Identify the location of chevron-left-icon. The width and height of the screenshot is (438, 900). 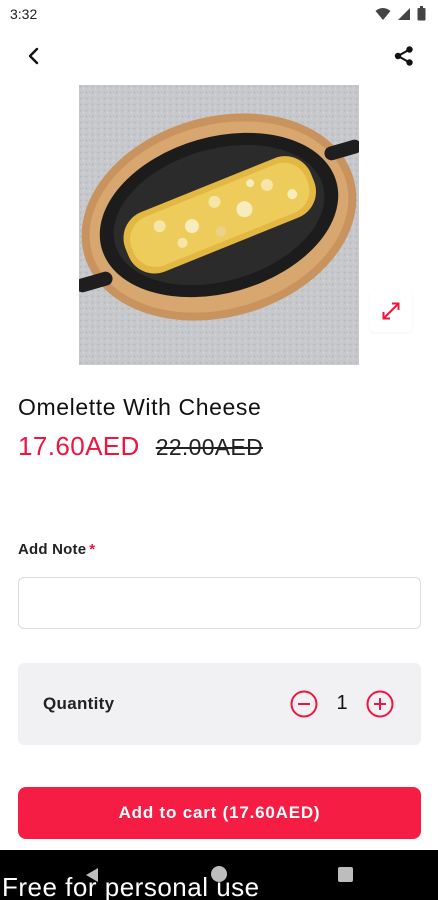
(33, 56).